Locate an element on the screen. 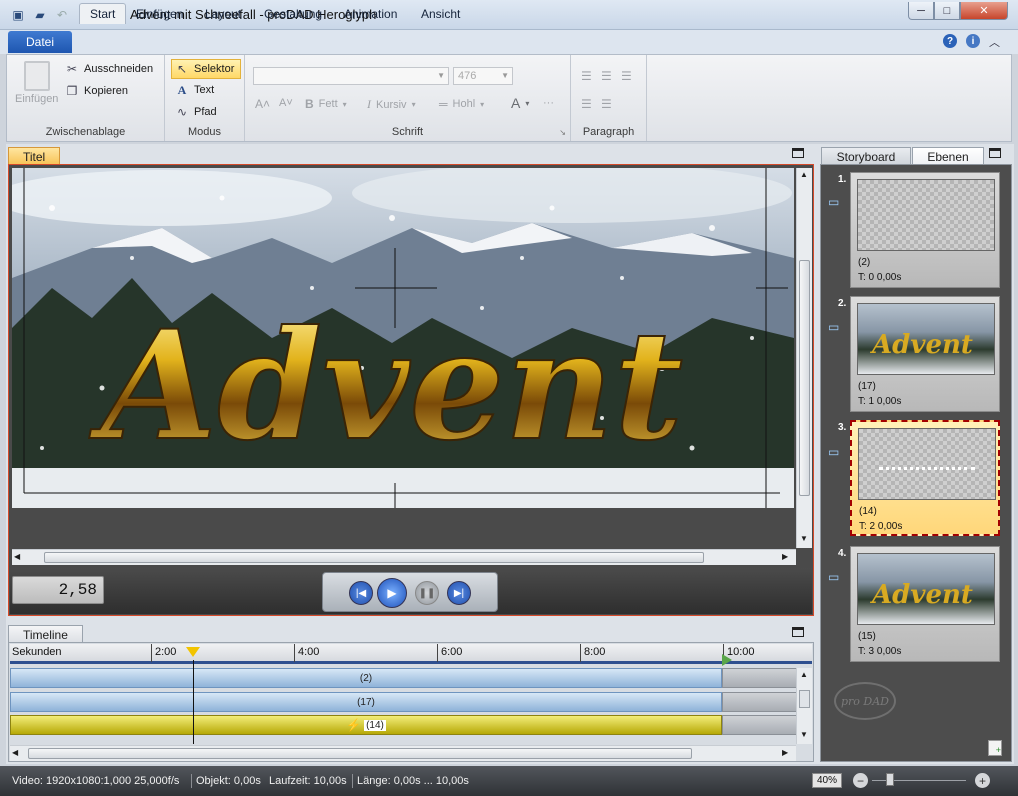 This screenshot has width=1018, height=796. layer-item-selected: (14) T: 2 0,00s is located at coordinates (925, 478).